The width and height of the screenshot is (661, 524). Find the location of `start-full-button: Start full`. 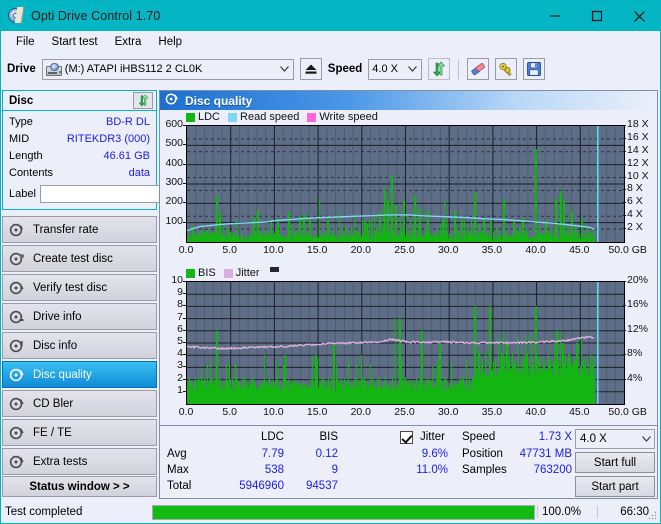

start-full-button: Start full is located at coordinates (615, 462).